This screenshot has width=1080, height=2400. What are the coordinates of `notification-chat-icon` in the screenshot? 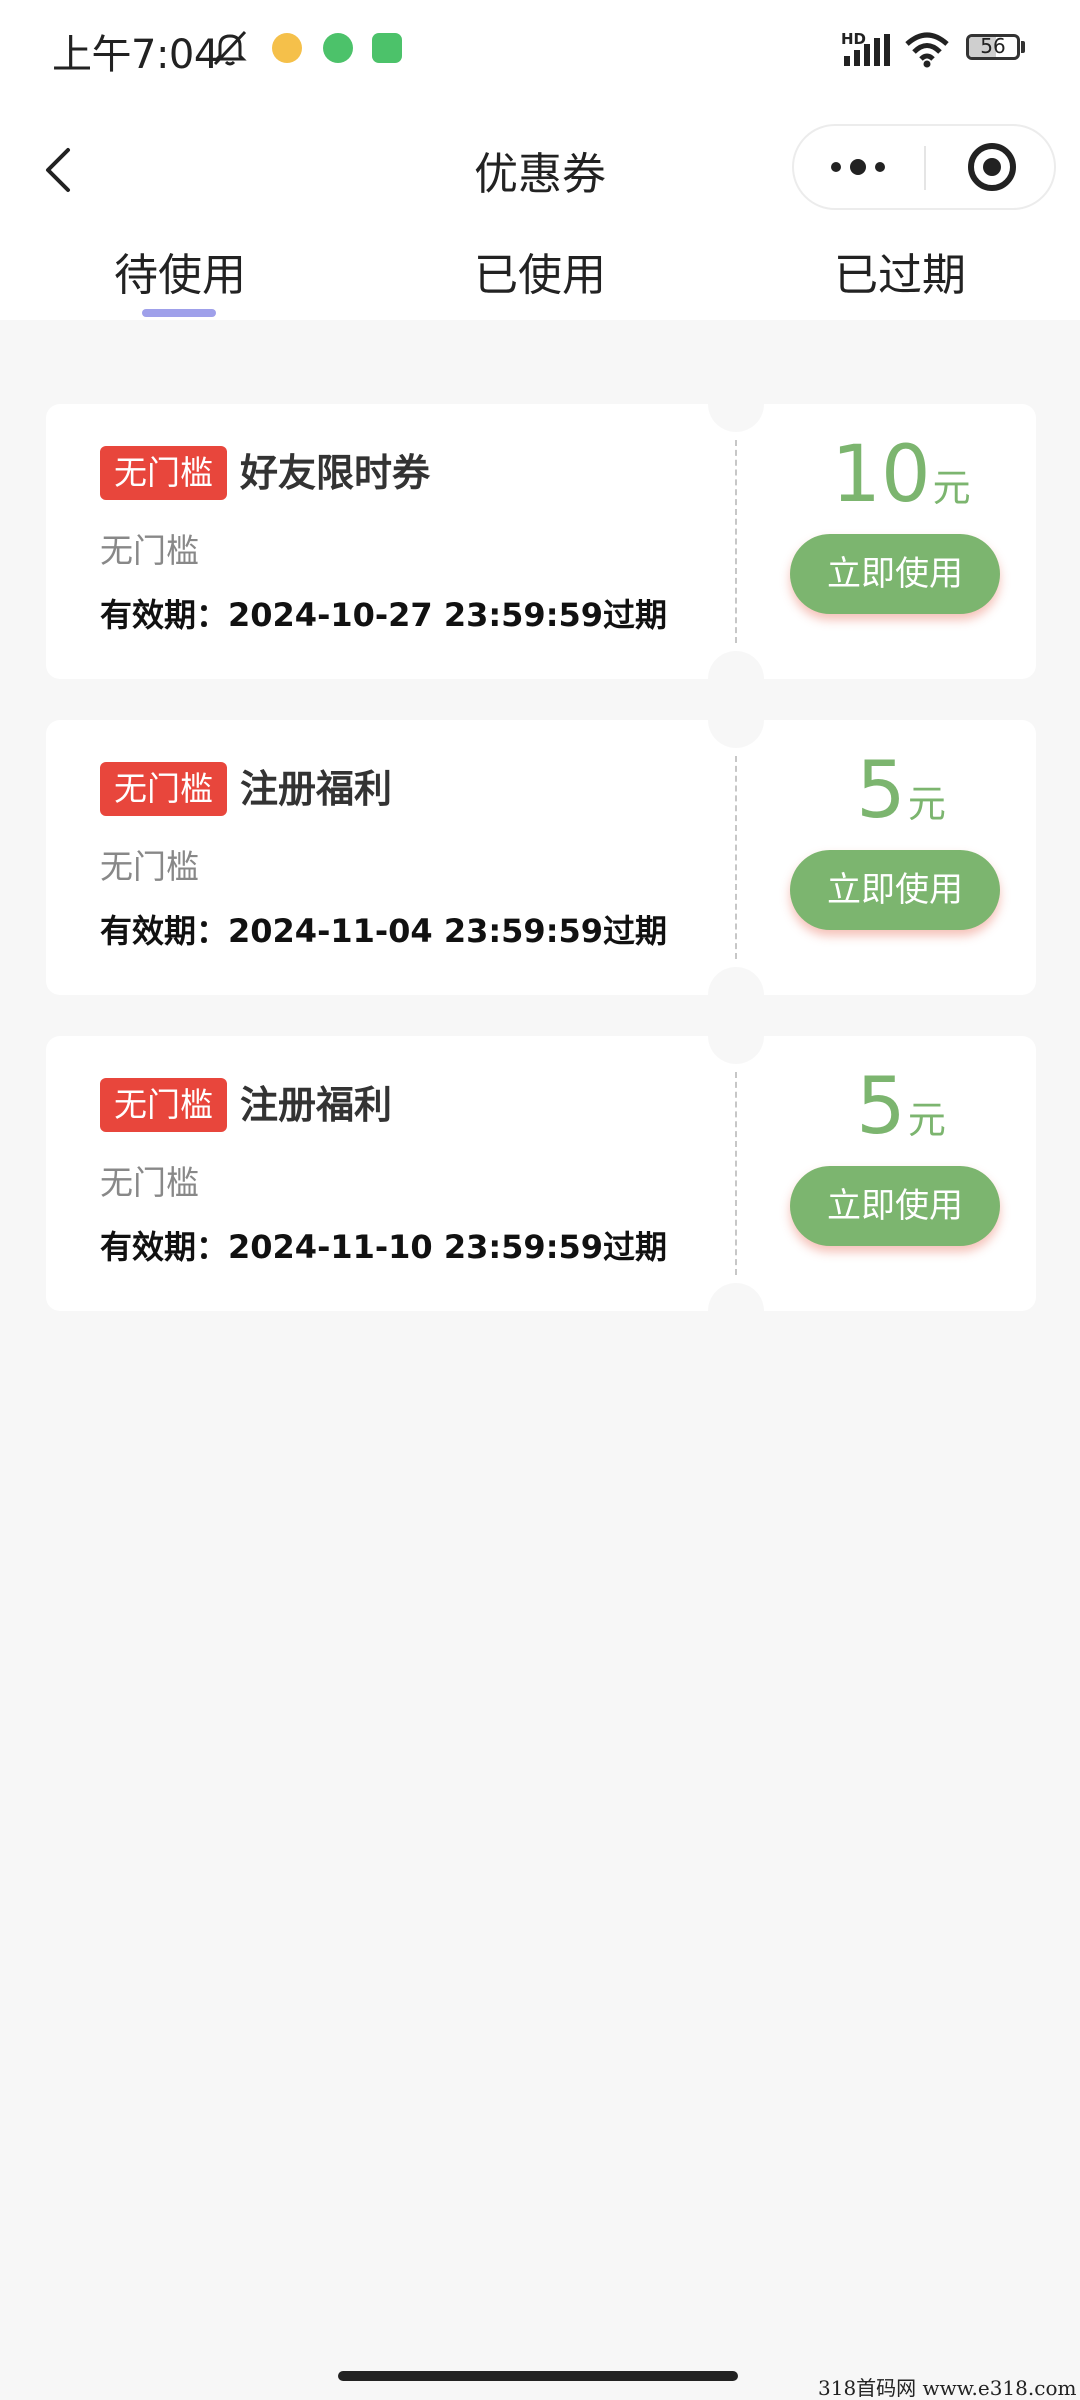 It's located at (338, 48).